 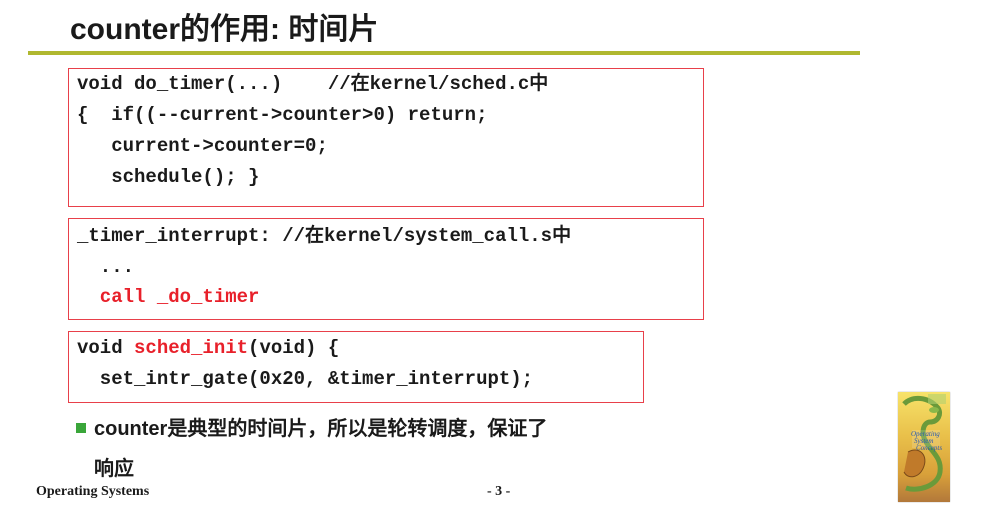 I want to click on dinosaur-illustration-icon: Operating System Concepts, so click(x=924, y=443).